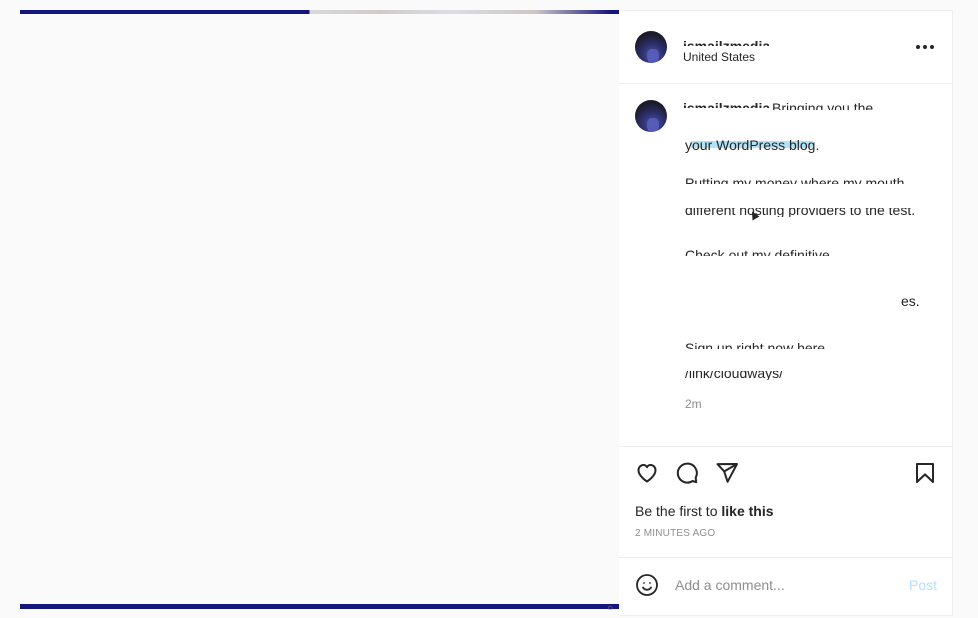 This screenshot has width=978, height=618. I want to click on caption-line: your WordPress blog., so click(752, 145).